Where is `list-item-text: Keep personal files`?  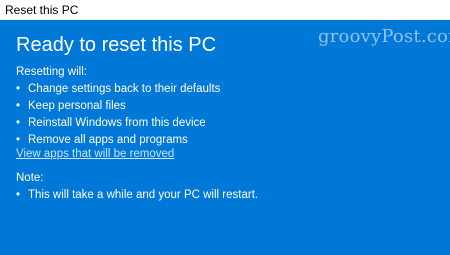 list-item-text: Keep personal files is located at coordinates (77, 106).